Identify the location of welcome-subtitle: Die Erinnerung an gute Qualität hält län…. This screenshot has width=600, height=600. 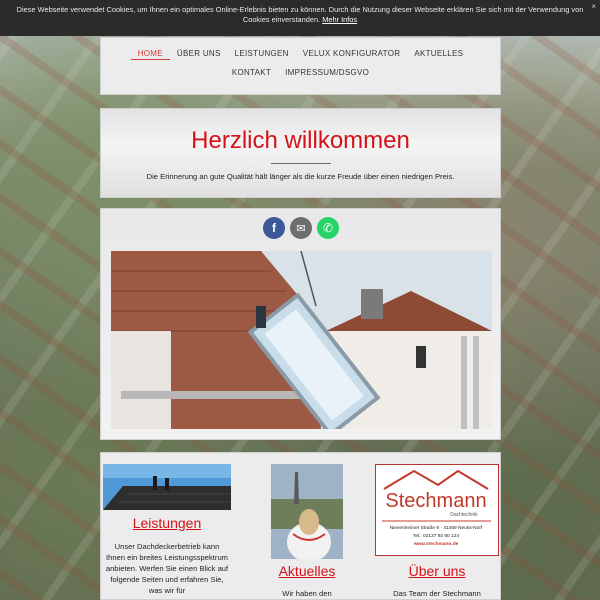
(300, 176).